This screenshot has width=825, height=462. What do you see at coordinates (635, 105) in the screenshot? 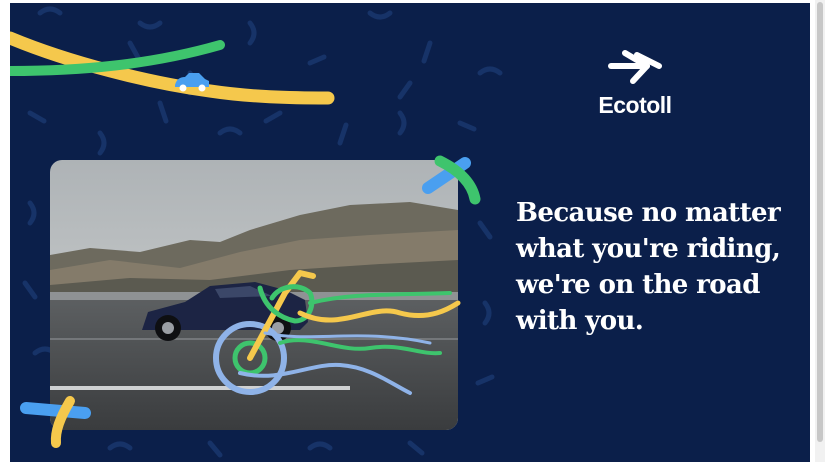
I see `brand-name: Ecotoll` at bounding box center [635, 105].